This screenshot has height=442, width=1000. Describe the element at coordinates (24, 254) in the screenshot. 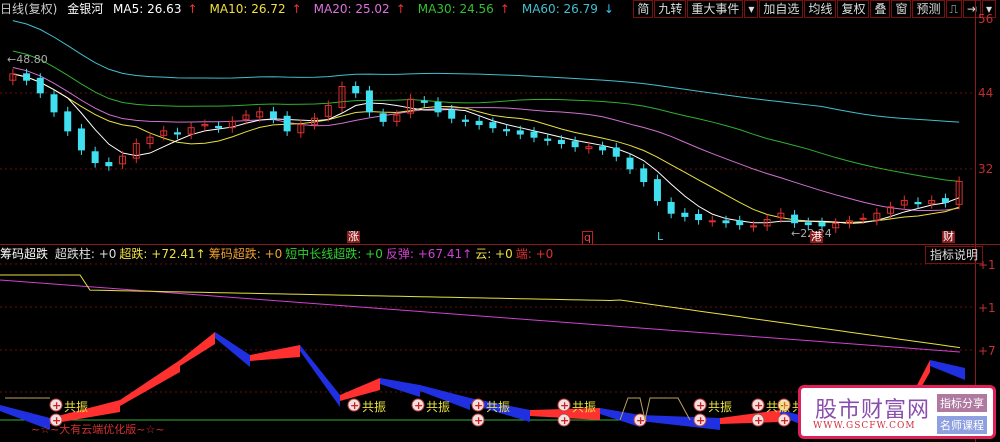

I see `indicator-name: 筹码超跌` at that location.